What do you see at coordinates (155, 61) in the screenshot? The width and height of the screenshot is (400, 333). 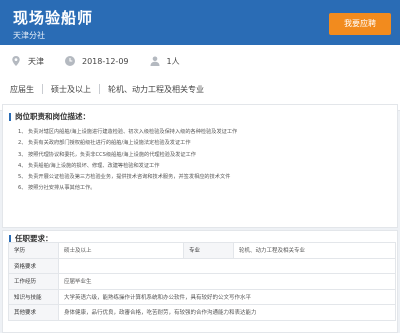 I see `person-icon` at bounding box center [155, 61].